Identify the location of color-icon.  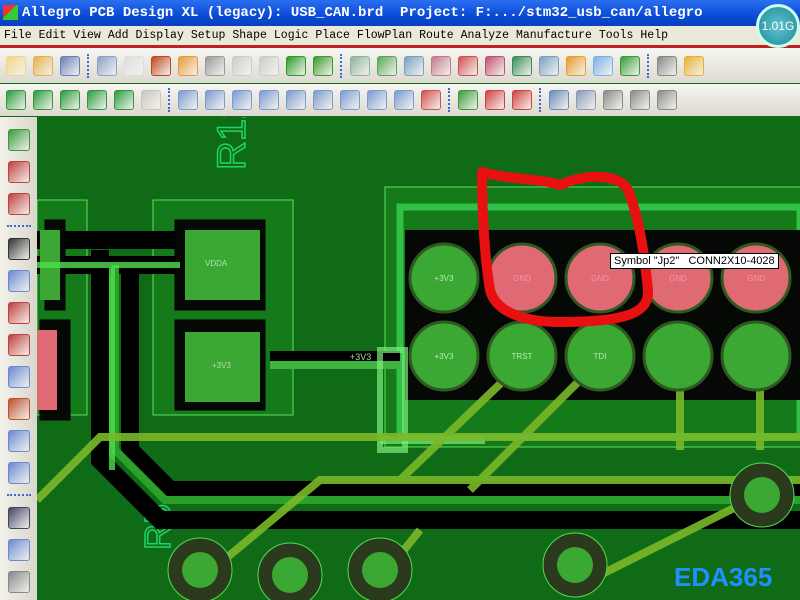
(694, 65).